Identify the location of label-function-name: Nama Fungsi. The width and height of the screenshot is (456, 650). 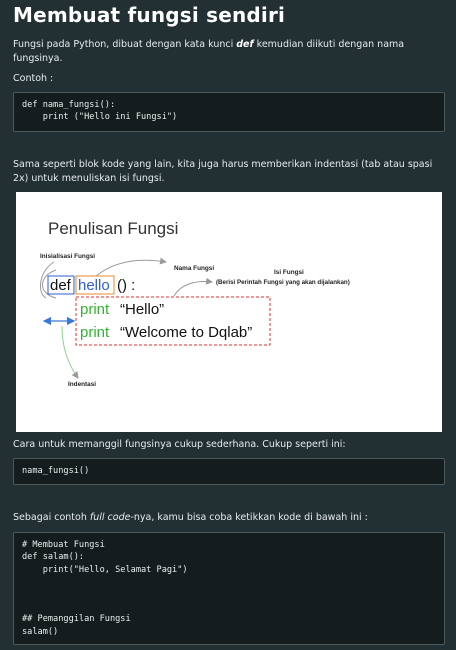
(194, 268).